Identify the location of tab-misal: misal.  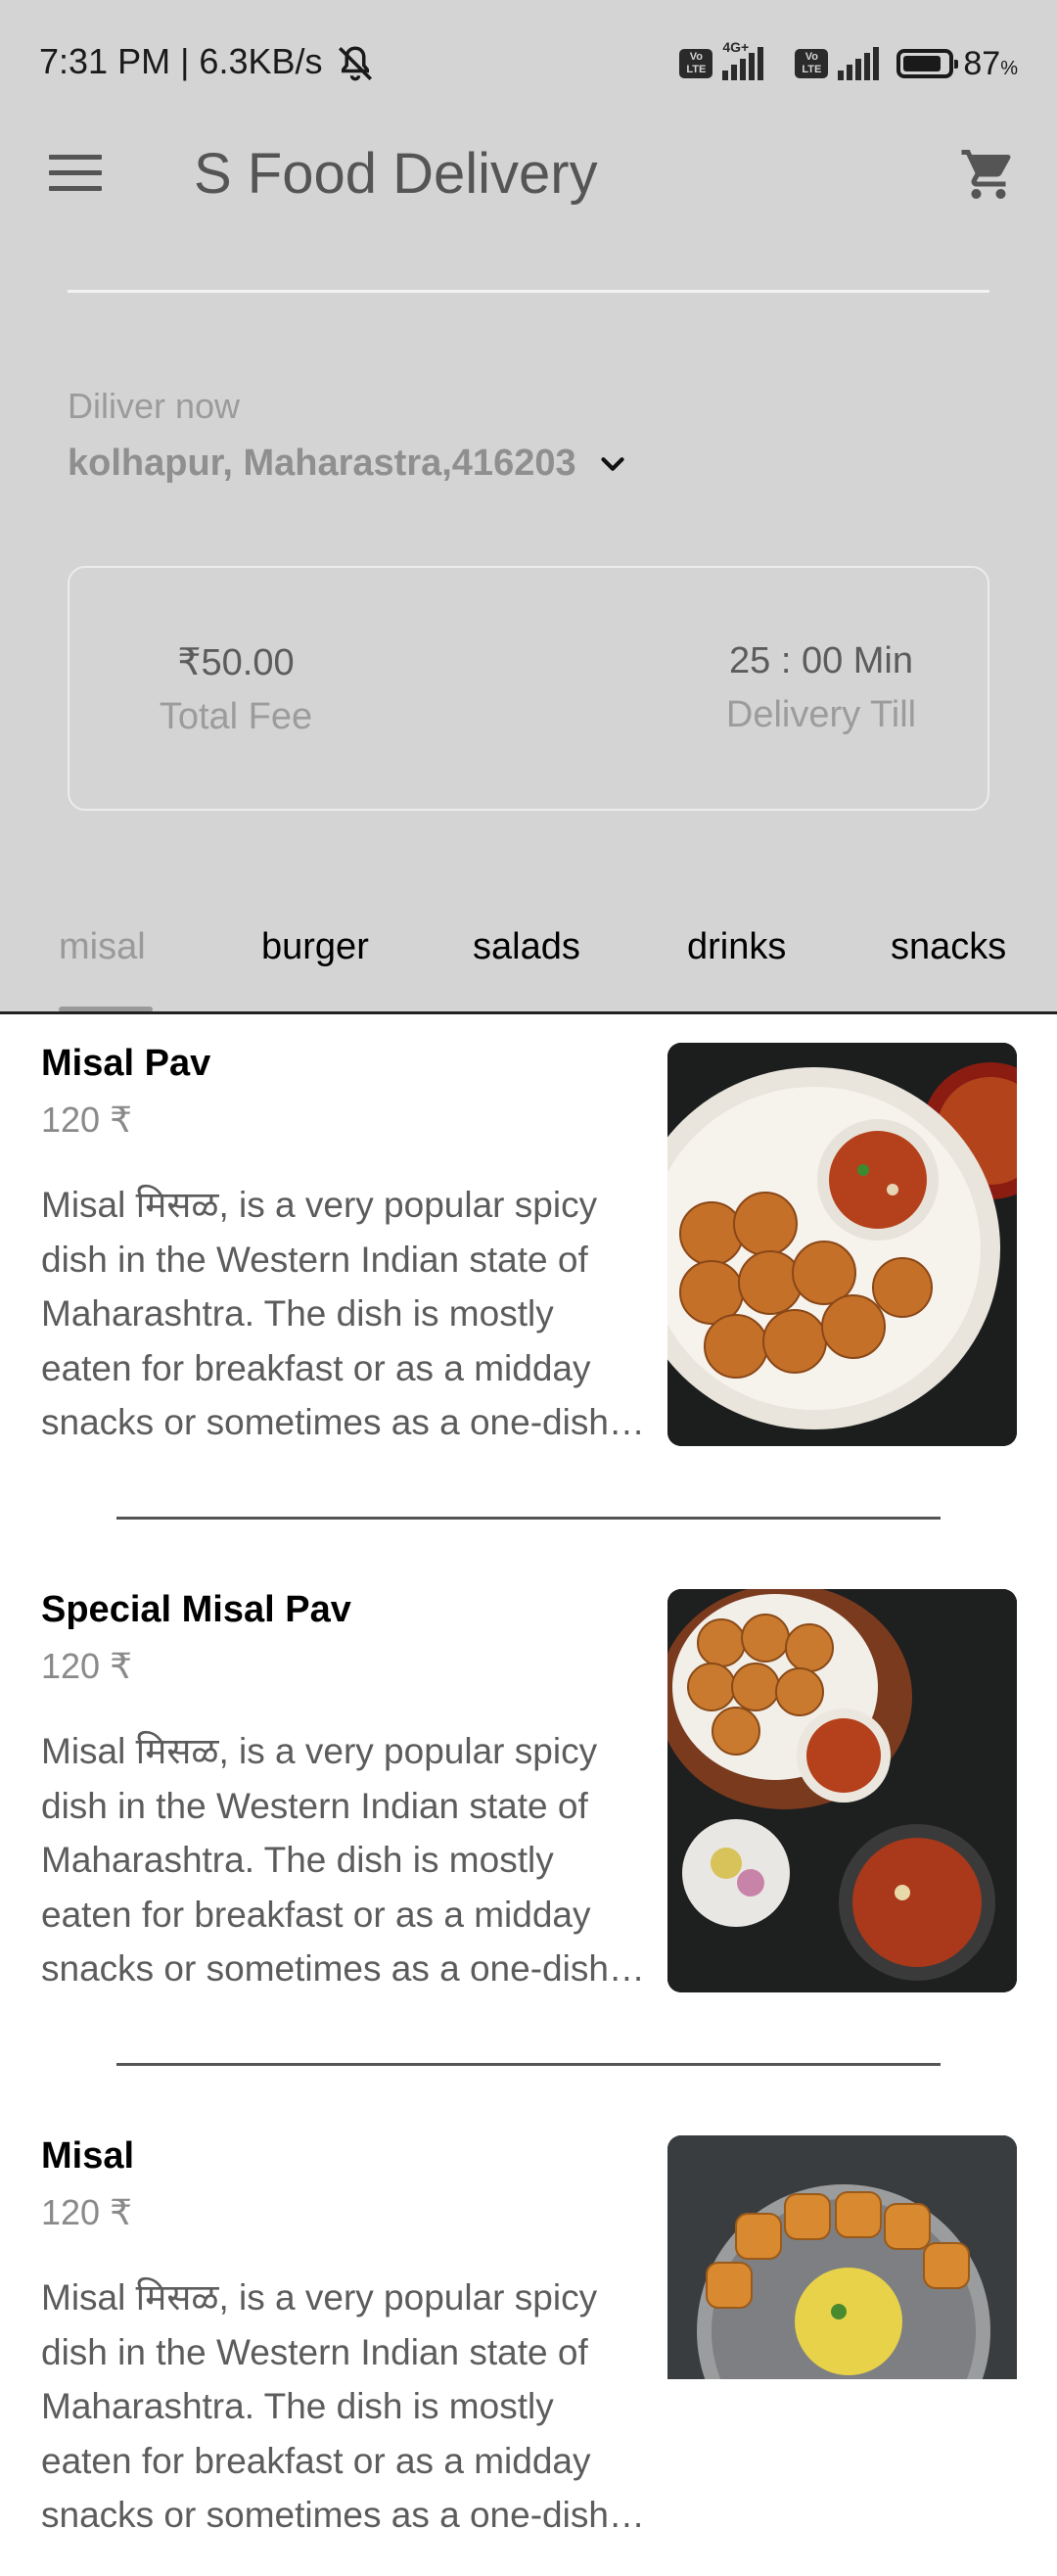
(103, 947).